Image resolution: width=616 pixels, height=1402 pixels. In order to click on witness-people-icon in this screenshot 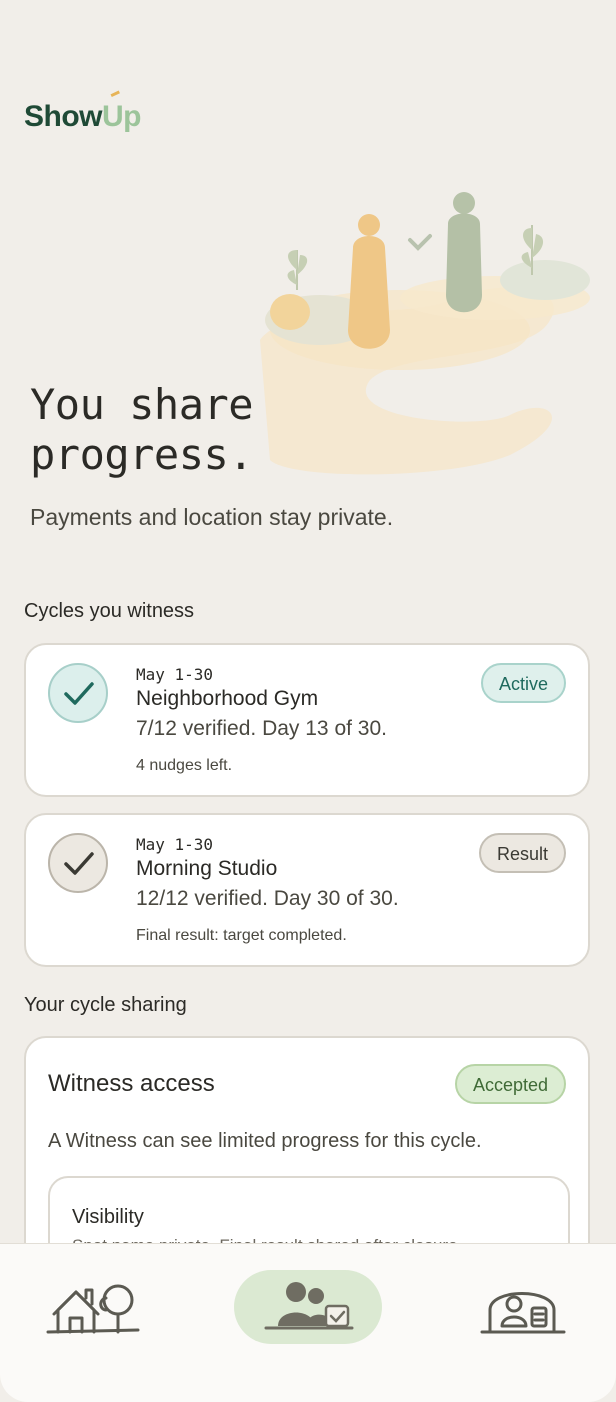, I will do `click(309, 1306)`.